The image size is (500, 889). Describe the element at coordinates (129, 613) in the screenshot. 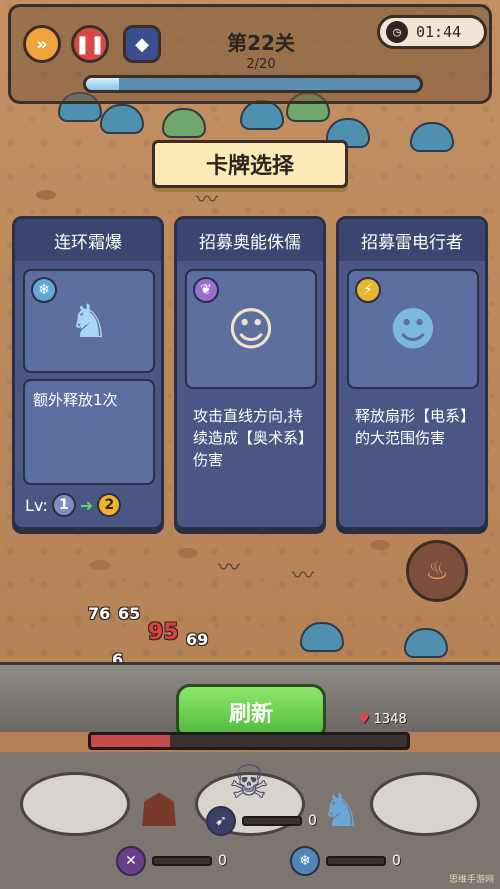

I see `damage-number: 65` at that location.